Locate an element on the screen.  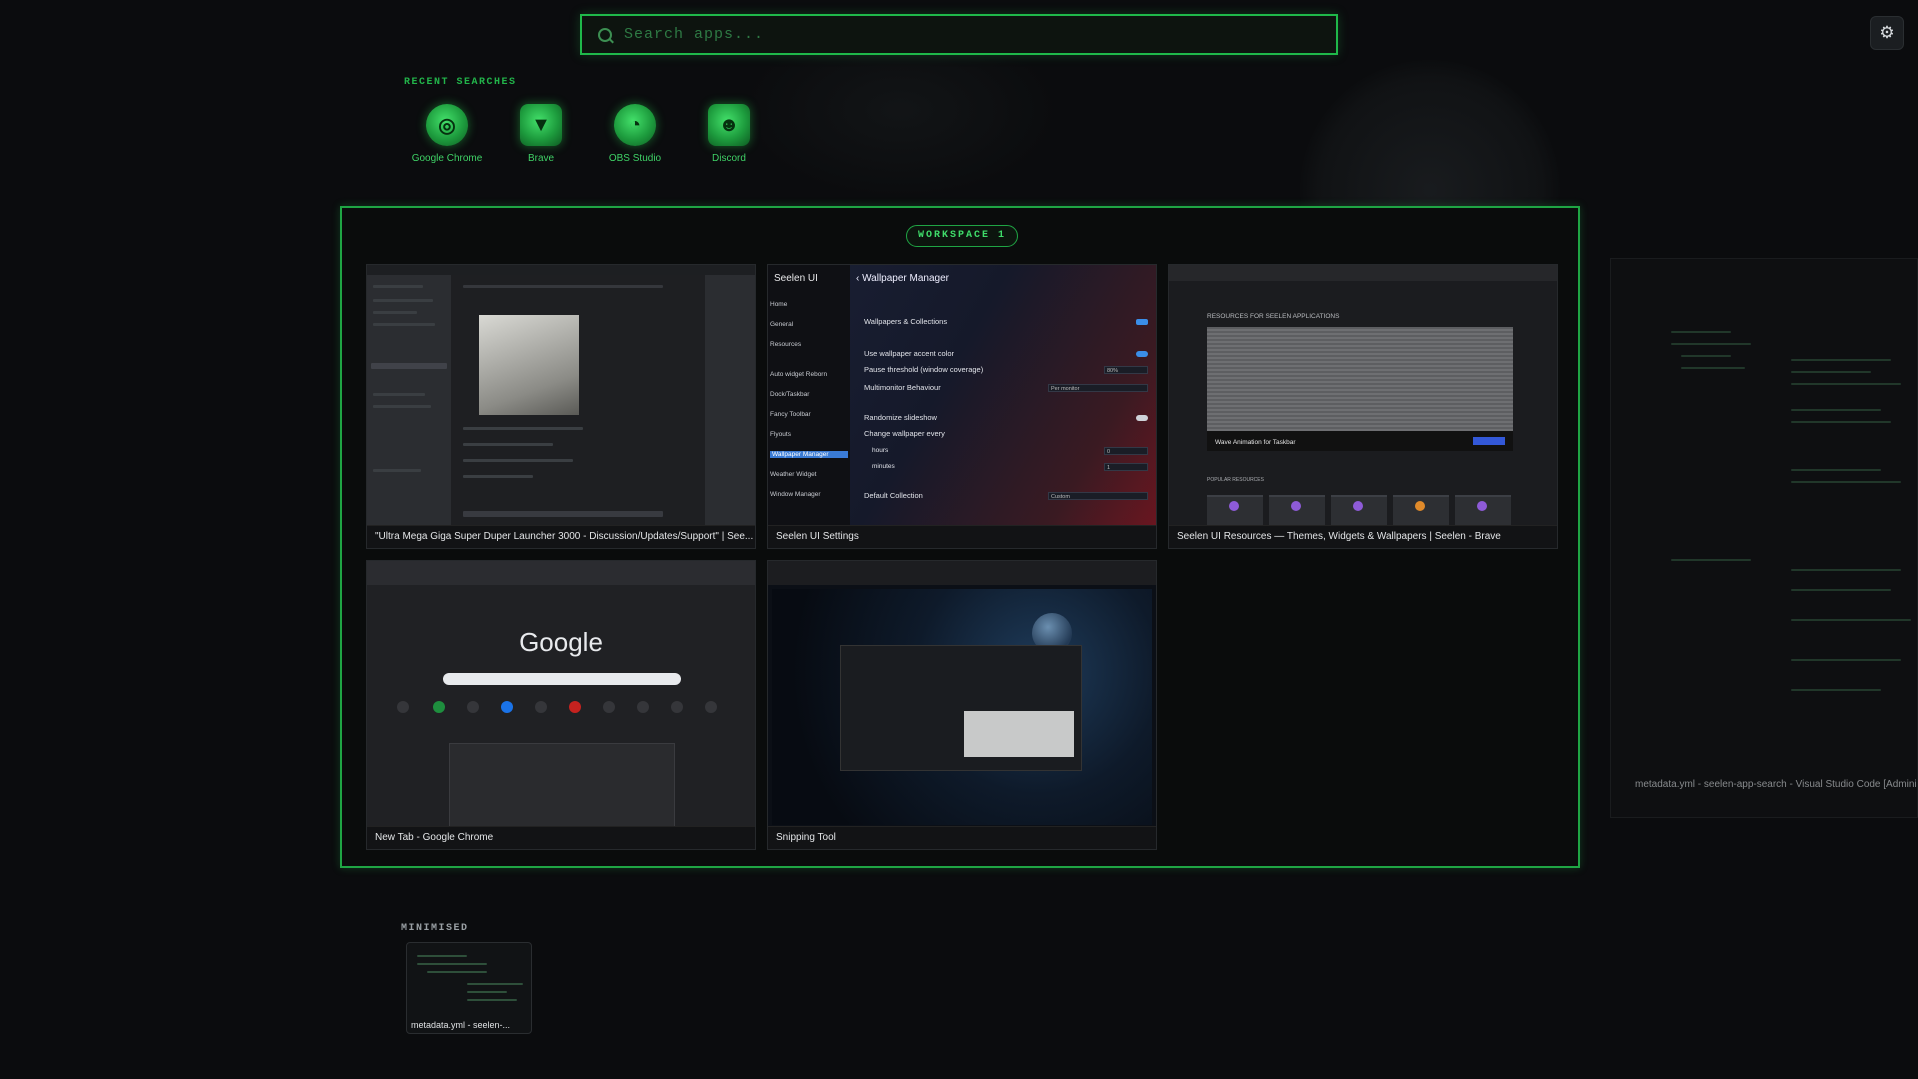
nav-item: Dock/Taskbar is located at coordinates (790, 394).